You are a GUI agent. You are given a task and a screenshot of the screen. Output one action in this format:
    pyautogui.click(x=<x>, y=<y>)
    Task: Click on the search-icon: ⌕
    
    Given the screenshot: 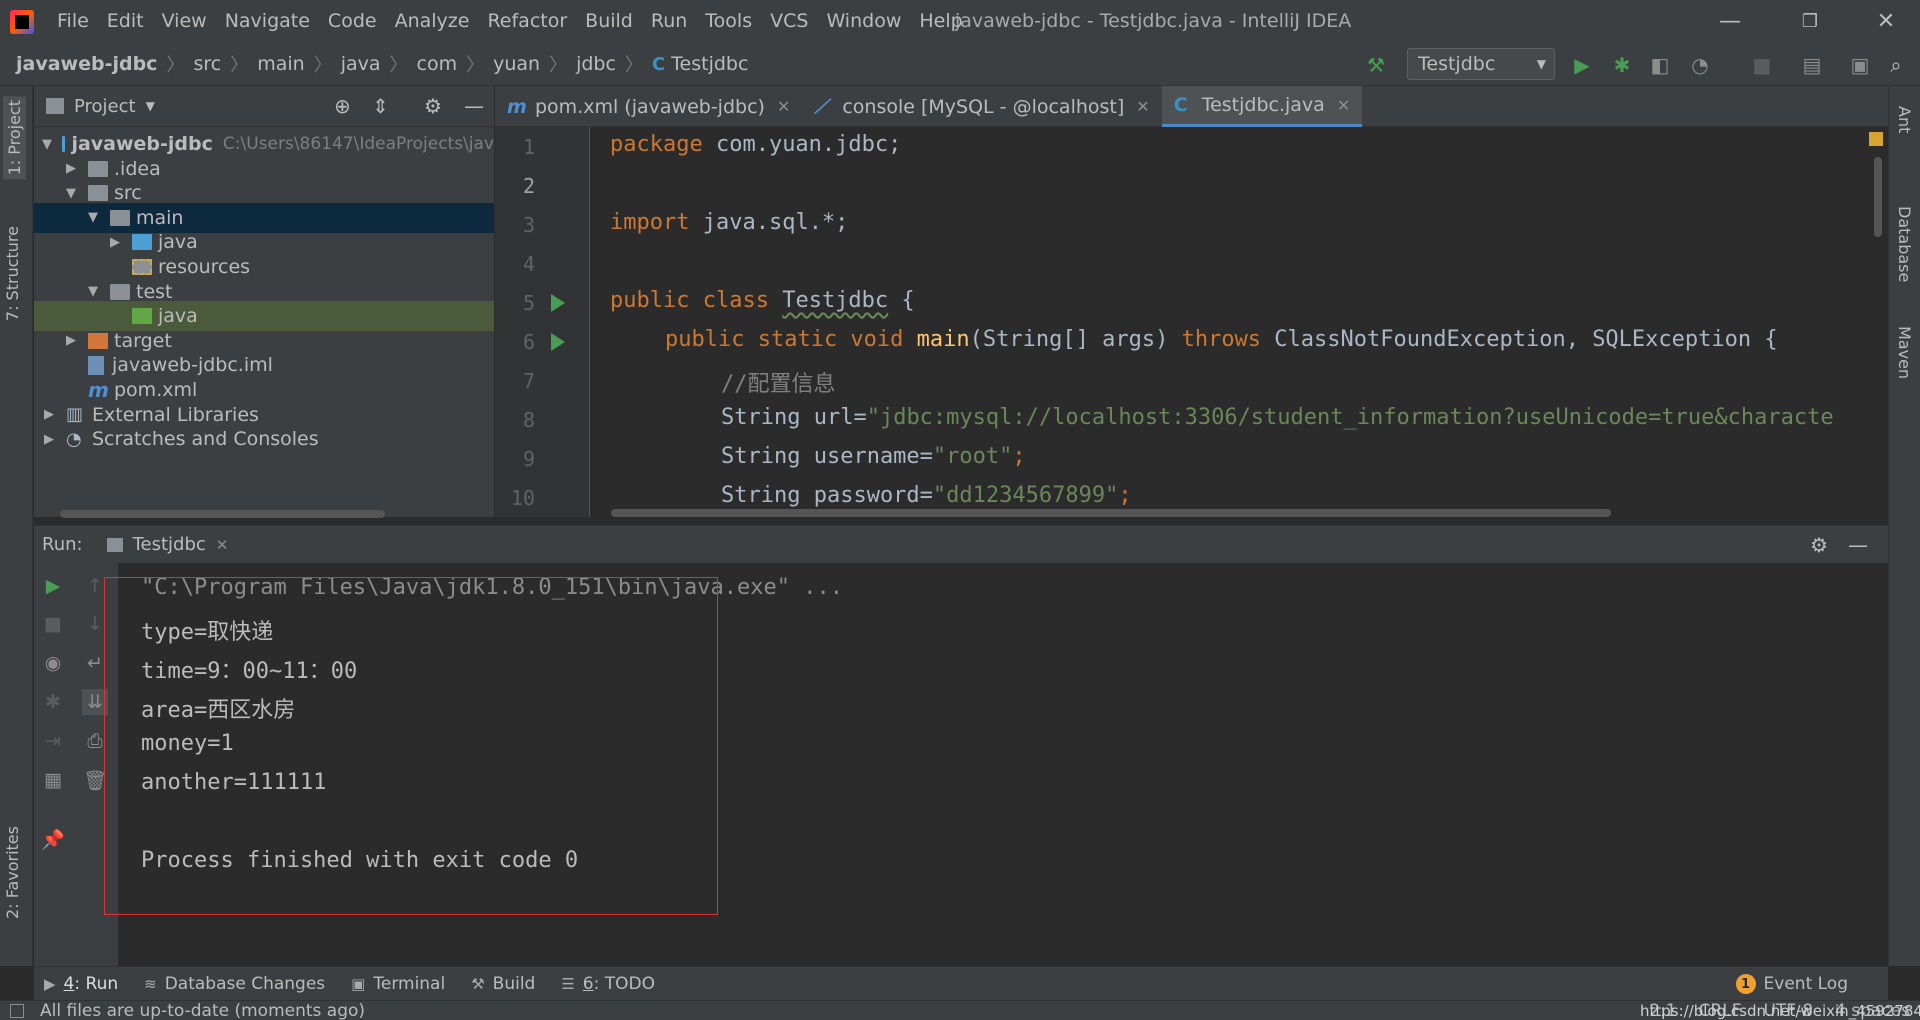 What is the action you would take?
    pyautogui.click(x=1896, y=65)
    